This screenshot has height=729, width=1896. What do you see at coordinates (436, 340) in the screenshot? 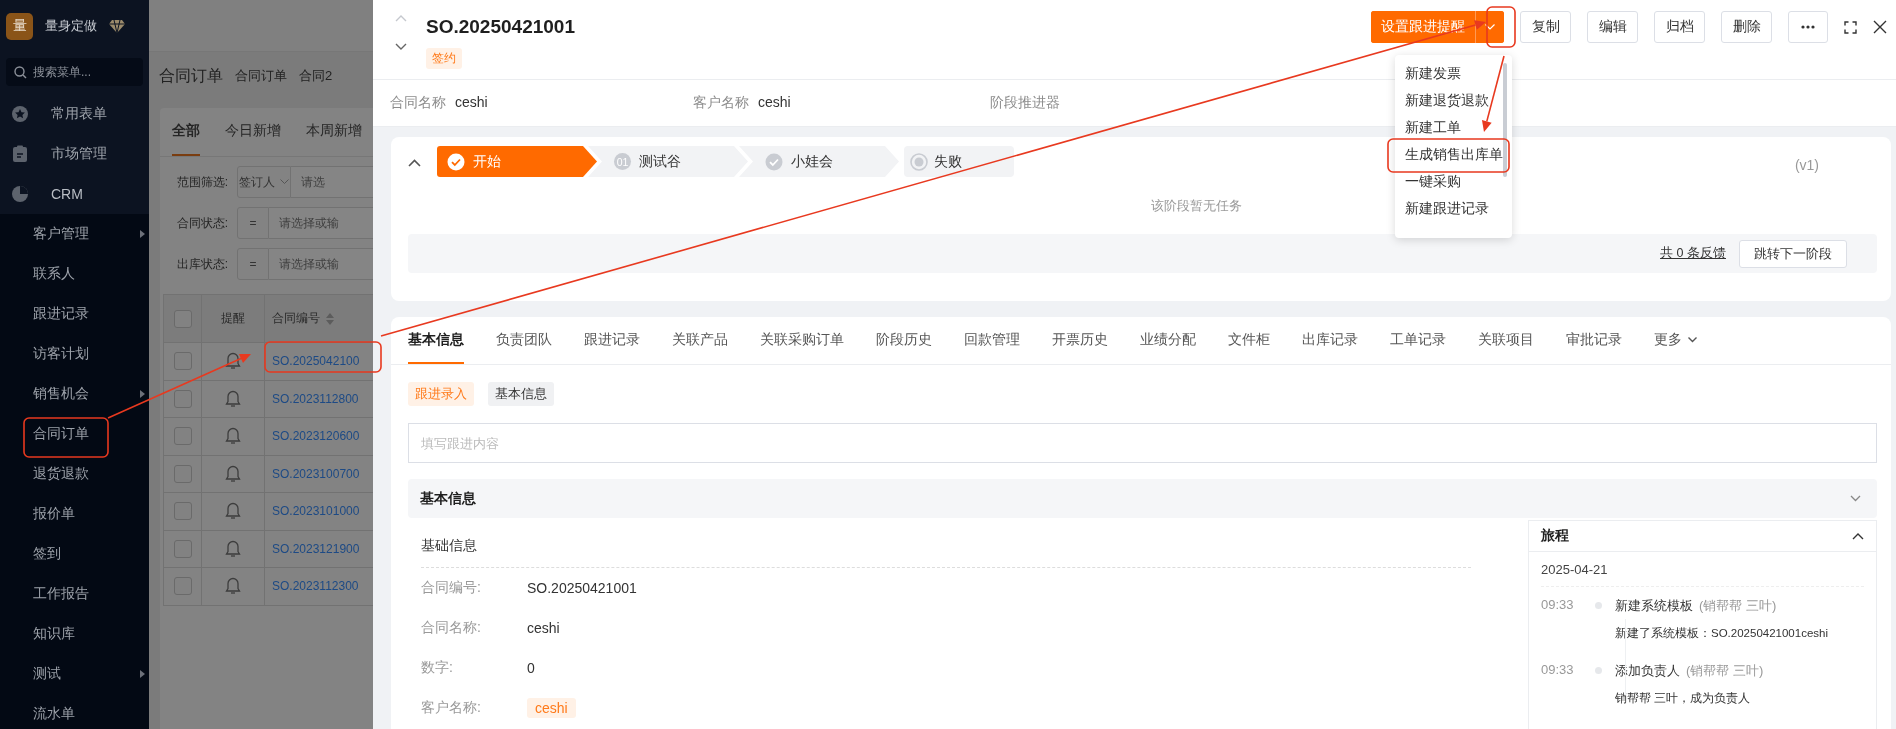
I see `tab: 基本信息` at bounding box center [436, 340].